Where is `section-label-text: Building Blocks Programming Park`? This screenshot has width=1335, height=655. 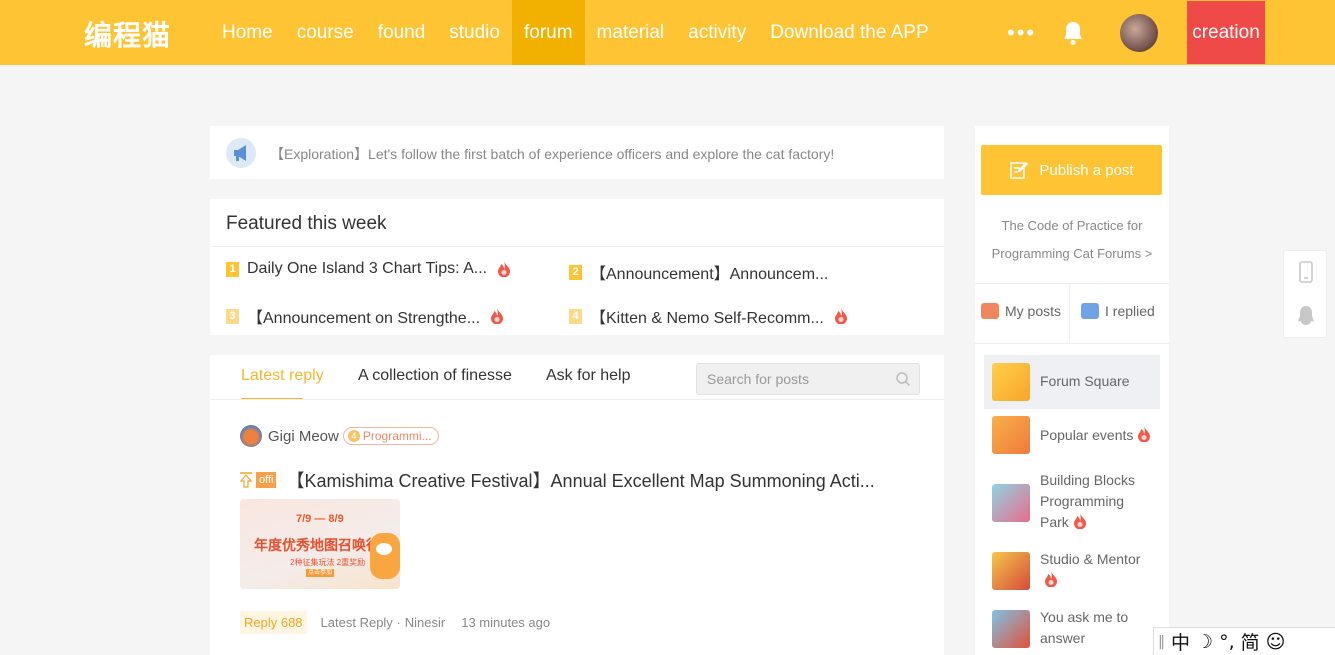 section-label-text: Building Blocks Programming Park is located at coordinates (1087, 501).